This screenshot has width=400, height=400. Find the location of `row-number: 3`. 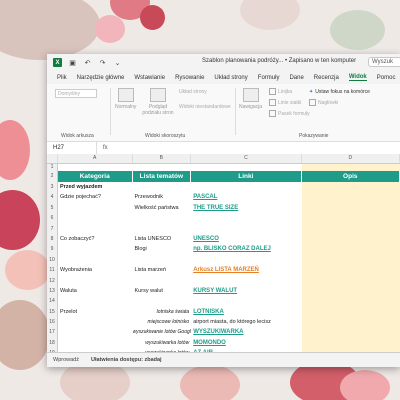

row-number: 3 is located at coordinates (52, 187).